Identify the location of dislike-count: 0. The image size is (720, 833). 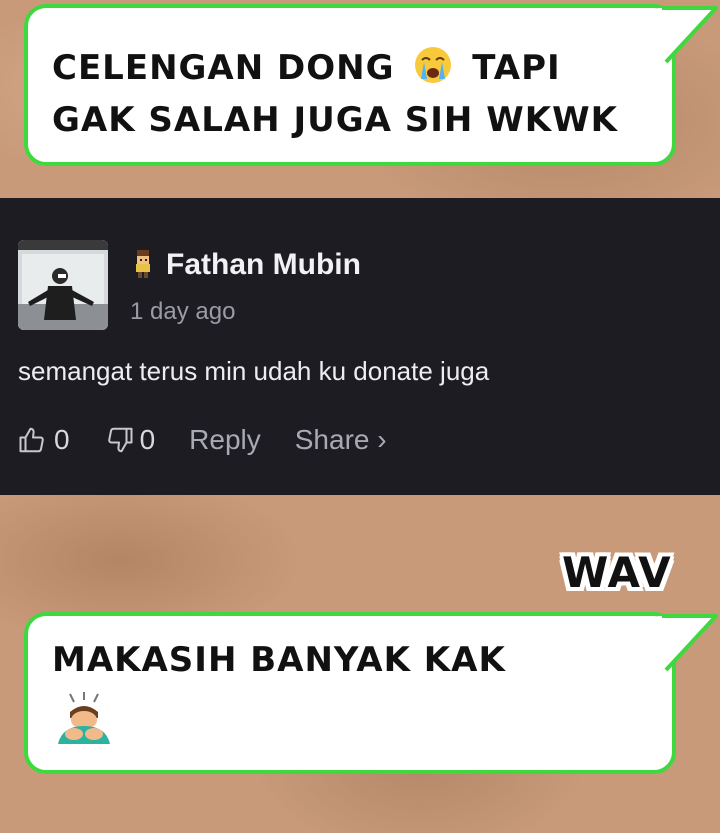
(147, 439).